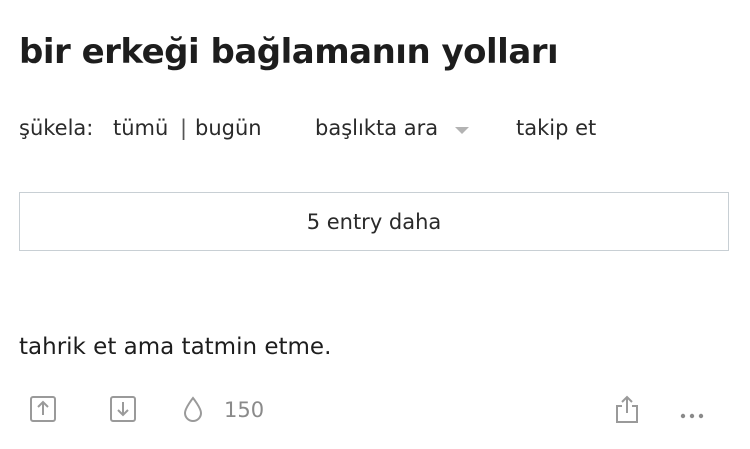  I want to click on follow-topic-link: takip et, so click(556, 128).